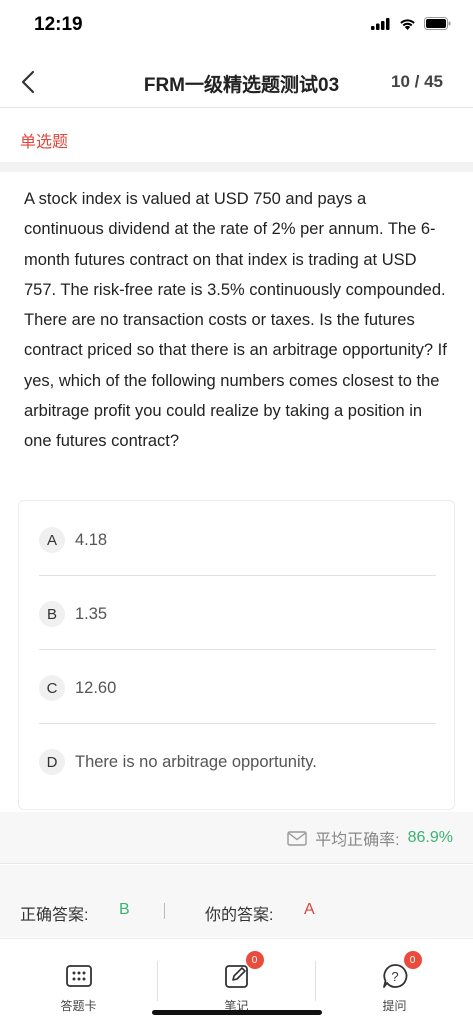 The image size is (473, 1024). What do you see at coordinates (52, 688) in the screenshot?
I see `option-letter: C` at bounding box center [52, 688].